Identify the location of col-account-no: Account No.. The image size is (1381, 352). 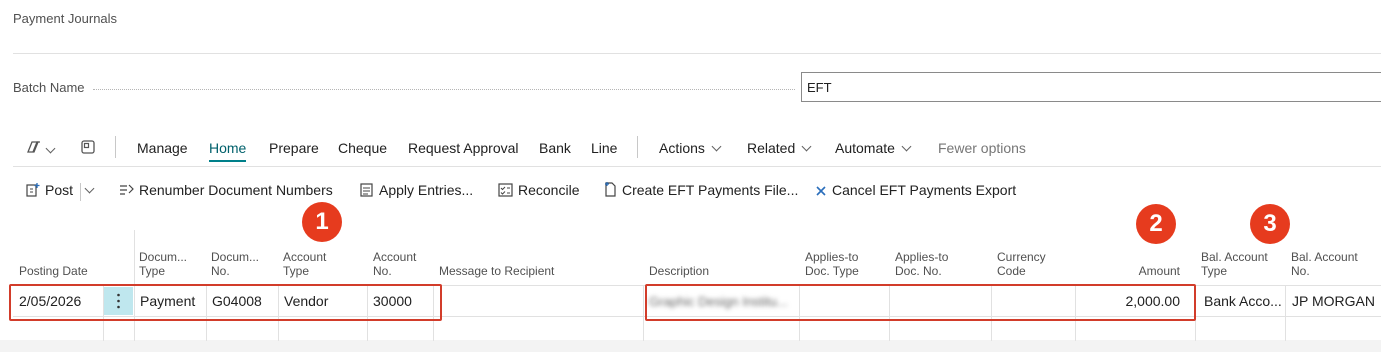
(394, 264).